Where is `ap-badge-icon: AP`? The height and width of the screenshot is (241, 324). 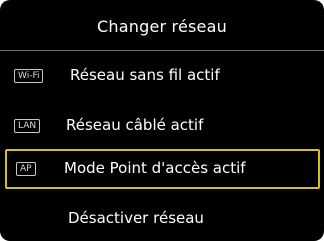 ap-badge-icon: AP is located at coordinates (26, 169).